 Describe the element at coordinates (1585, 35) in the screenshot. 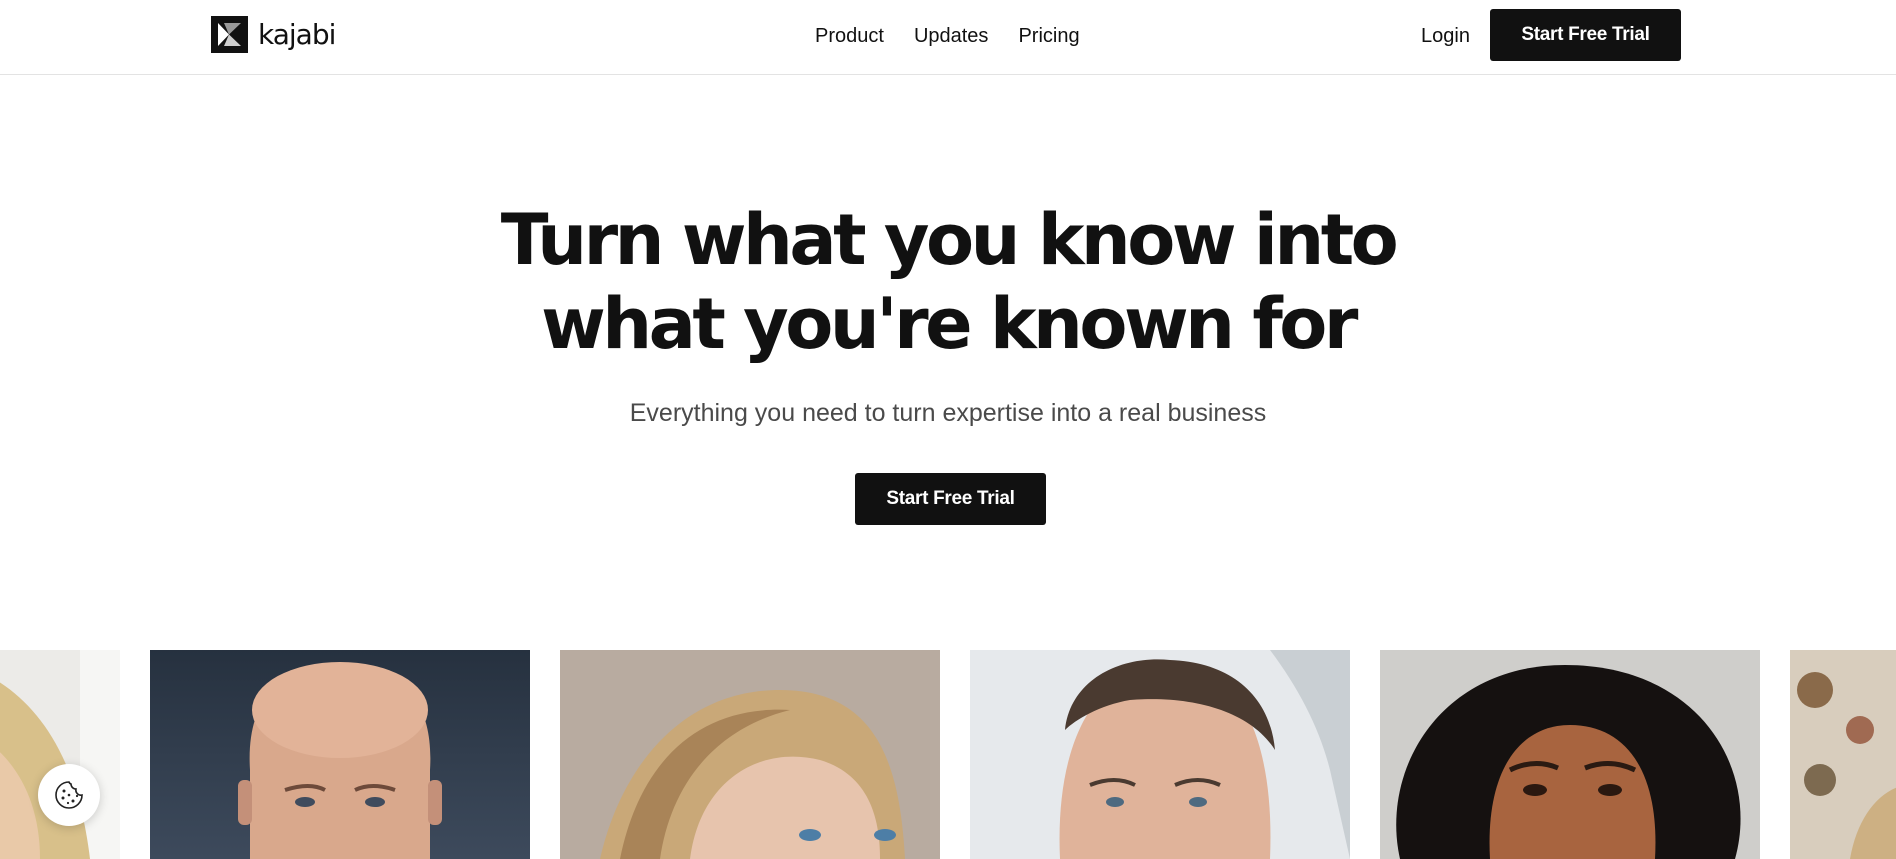

I see `header-start-free-trial-button: Start Free Trial` at that location.